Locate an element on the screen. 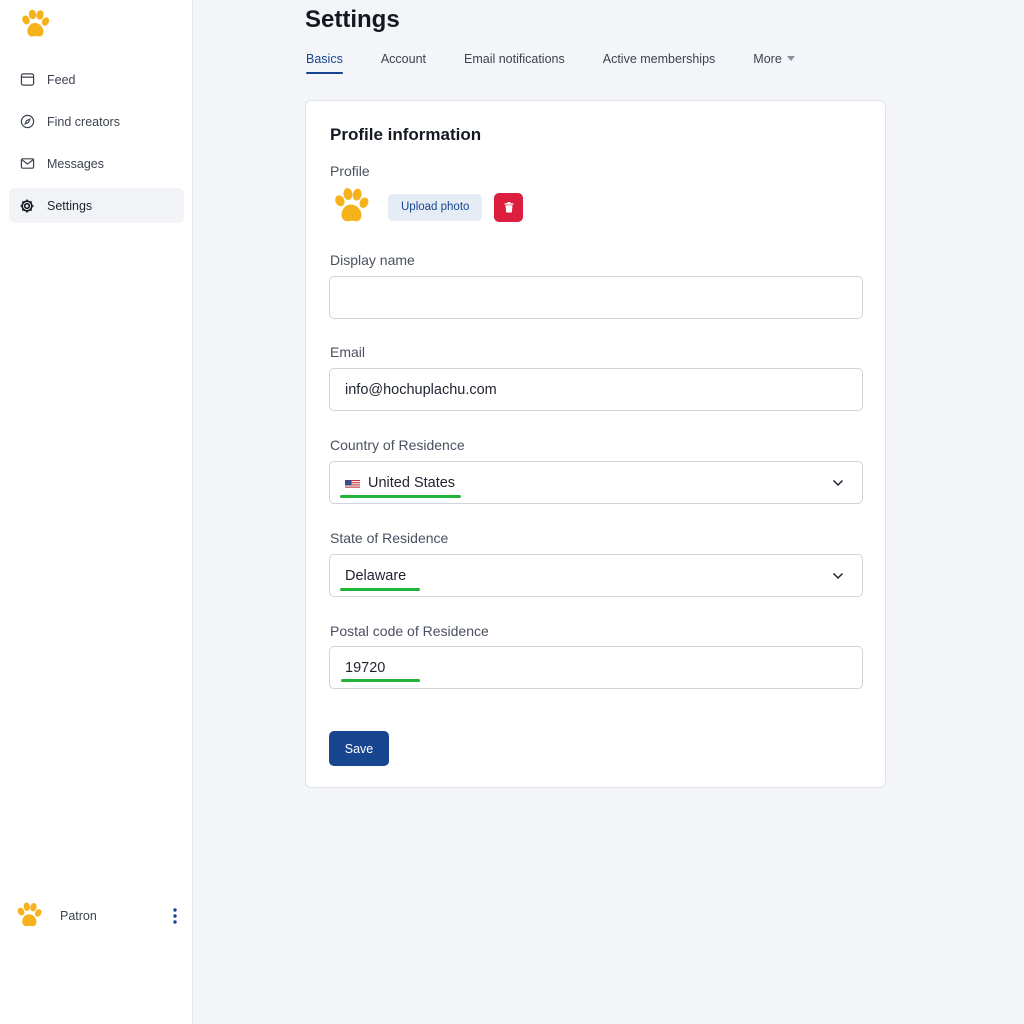 The height and width of the screenshot is (1024, 1024). tab-label: More is located at coordinates (767, 59).